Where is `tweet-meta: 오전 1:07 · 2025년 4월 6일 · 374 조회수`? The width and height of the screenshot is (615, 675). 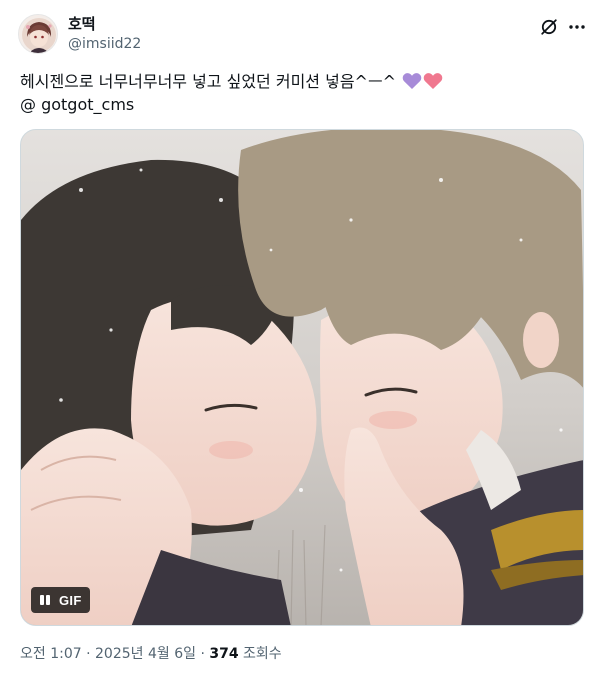
tweet-meta: 오전 1:07 · 2025년 4월 6일 · 374 조회수 is located at coordinates (151, 654).